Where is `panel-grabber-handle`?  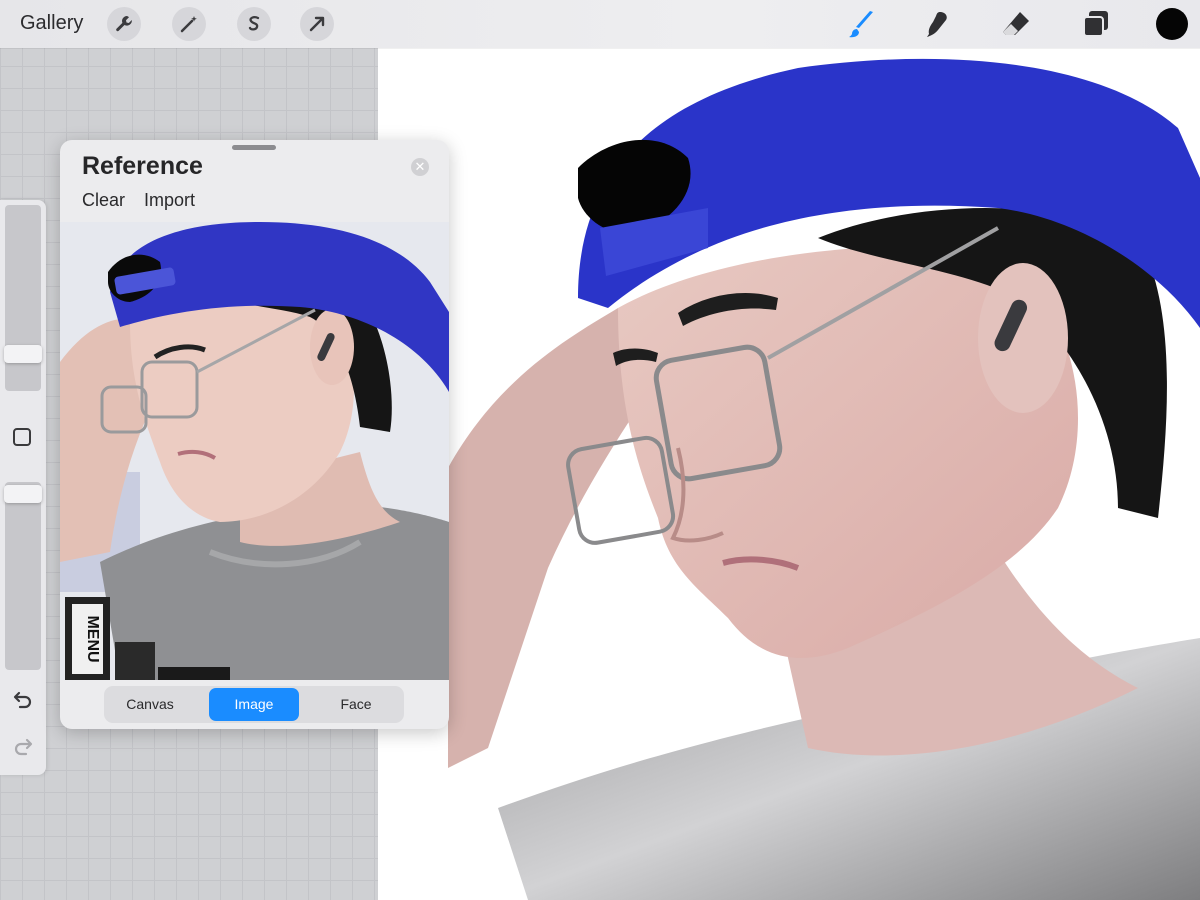 panel-grabber-handle is located at coordinates (254, 147).